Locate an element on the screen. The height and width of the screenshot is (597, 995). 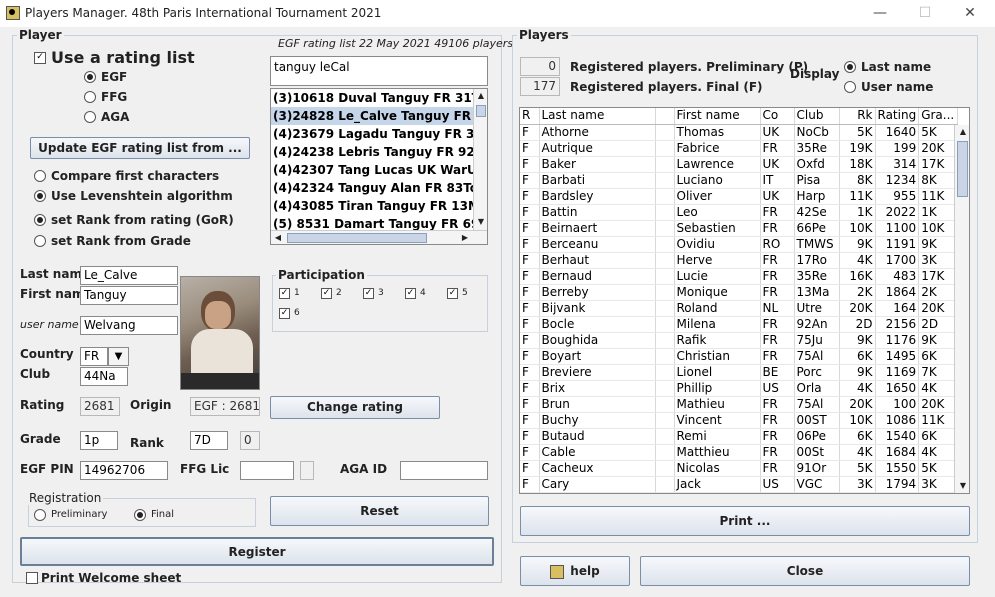
column-header-r: R is located at coordinates (530, 116).